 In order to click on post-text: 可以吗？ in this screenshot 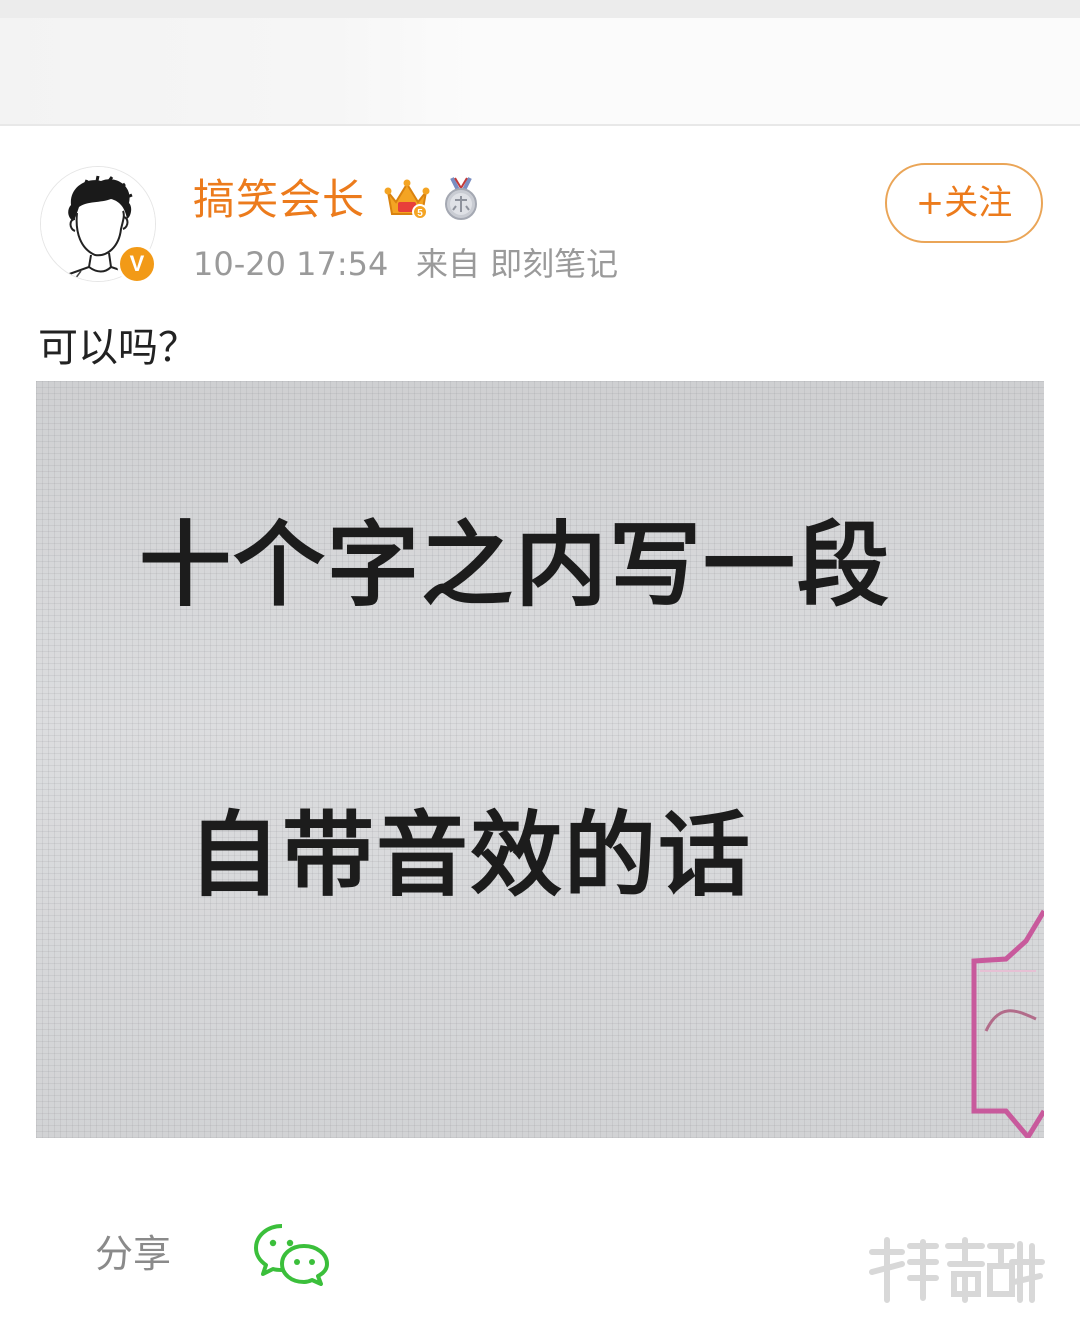, I will do `click(118, 348)`.